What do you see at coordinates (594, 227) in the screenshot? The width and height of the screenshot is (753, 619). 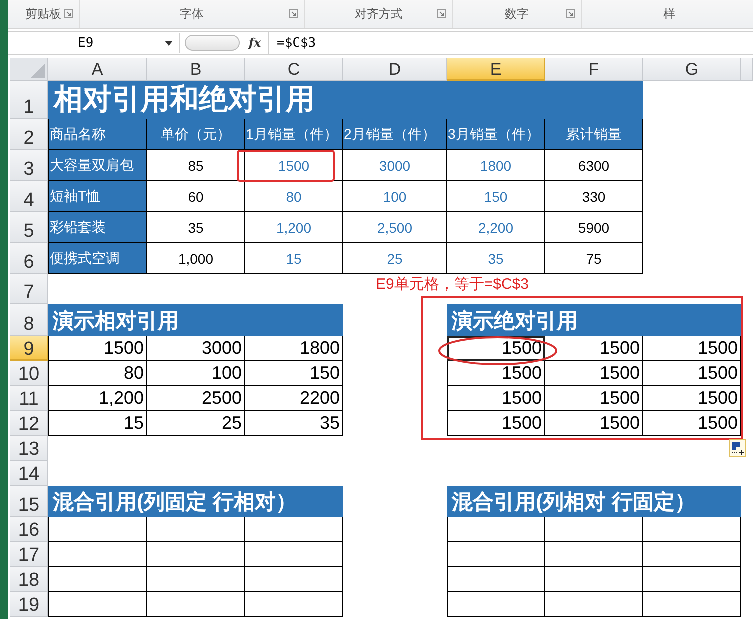 I see `table-cell: 5900` at bounding box center [594, 227].